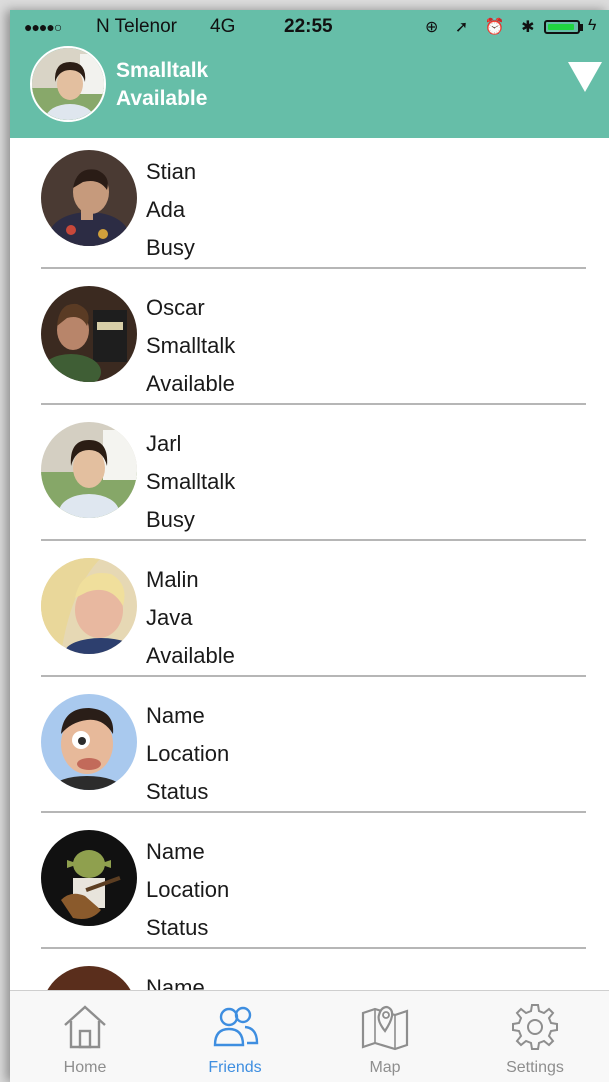  What do you see at coordinates (585, 77) in the screenshot?
I see `triangle-down-icon` at bounding box center [585, 77].